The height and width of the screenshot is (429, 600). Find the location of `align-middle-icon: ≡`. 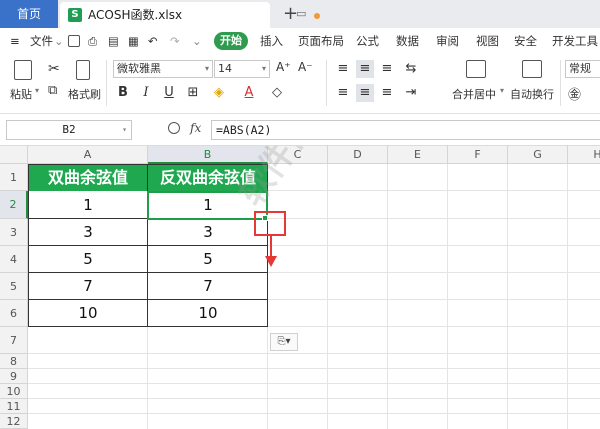

align-middle-icon: ≡ is located at coordinates (365, 69).